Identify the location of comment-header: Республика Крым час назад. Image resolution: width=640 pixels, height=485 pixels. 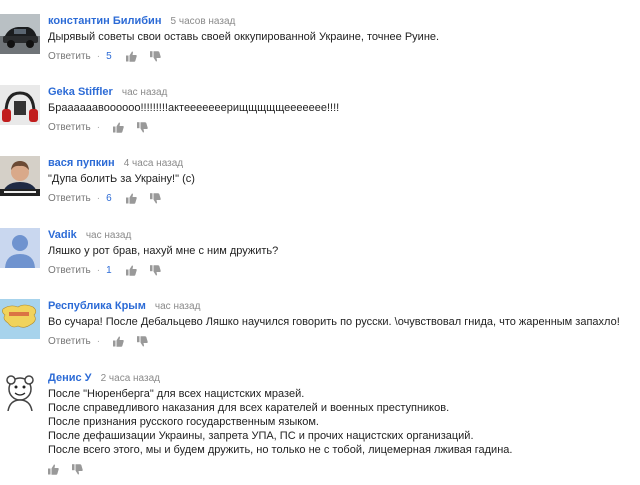
(124, 306).